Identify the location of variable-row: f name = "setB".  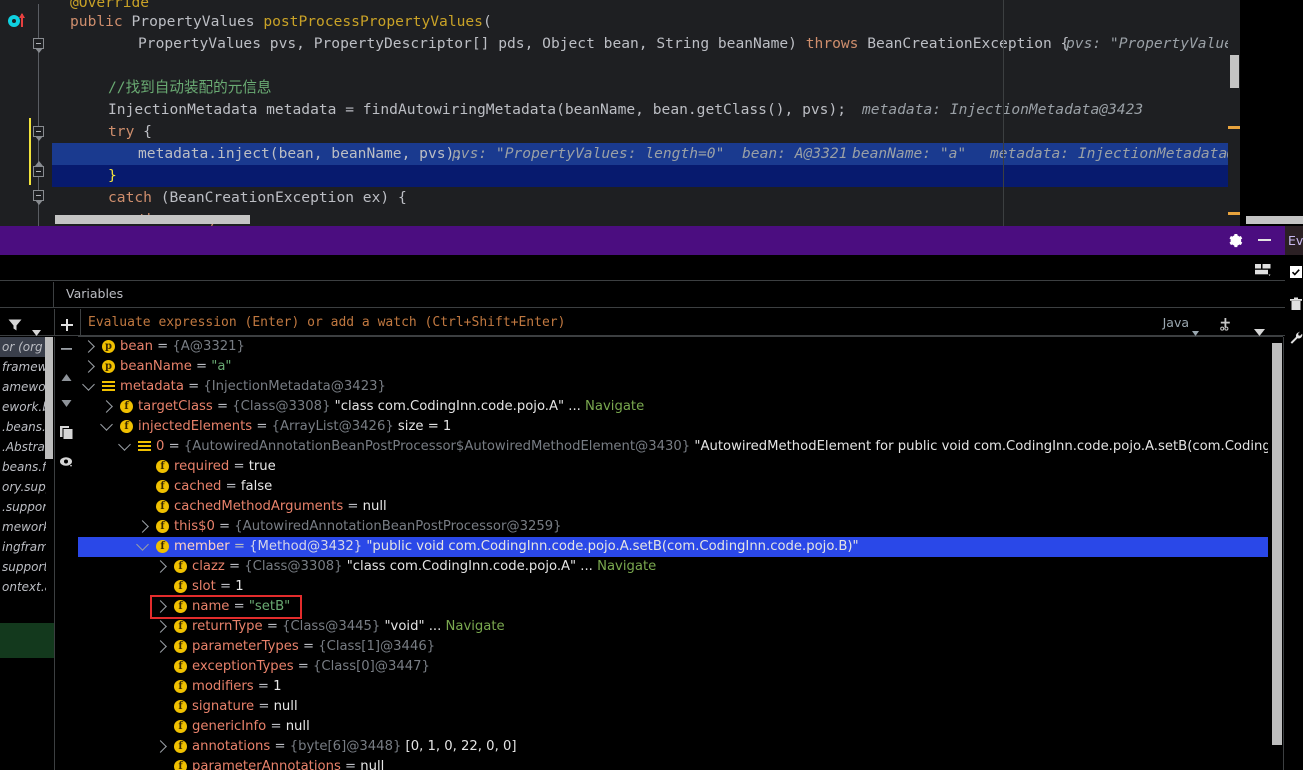
(673, 607).